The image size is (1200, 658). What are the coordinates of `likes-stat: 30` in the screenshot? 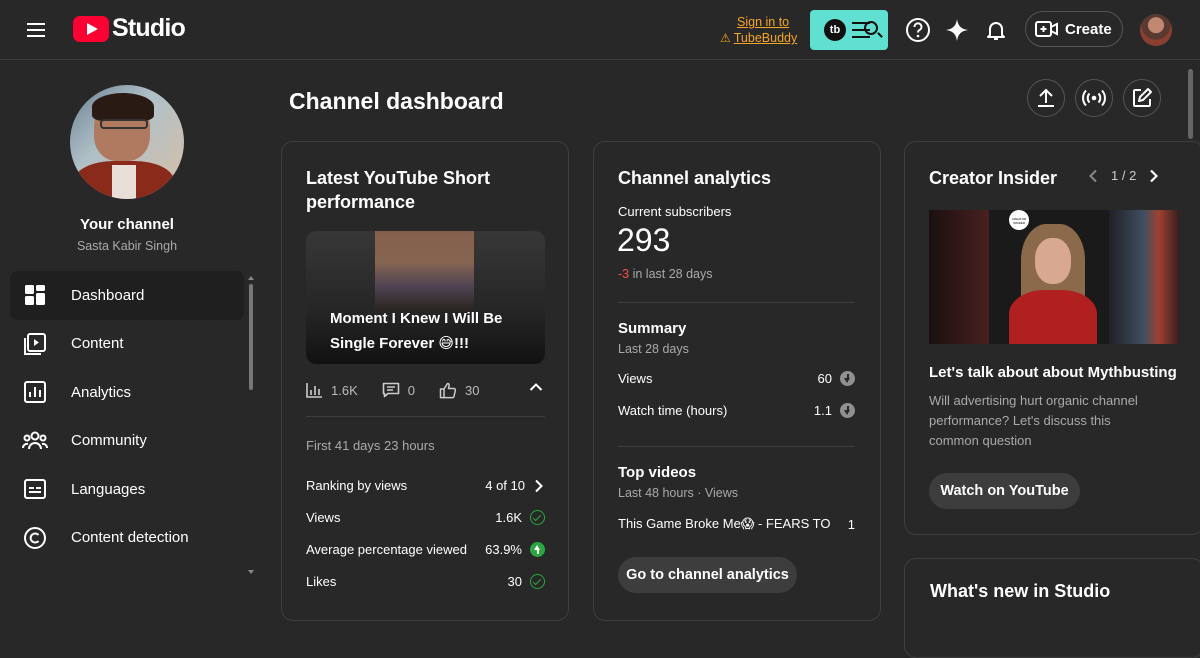 It's located at (459, 390).